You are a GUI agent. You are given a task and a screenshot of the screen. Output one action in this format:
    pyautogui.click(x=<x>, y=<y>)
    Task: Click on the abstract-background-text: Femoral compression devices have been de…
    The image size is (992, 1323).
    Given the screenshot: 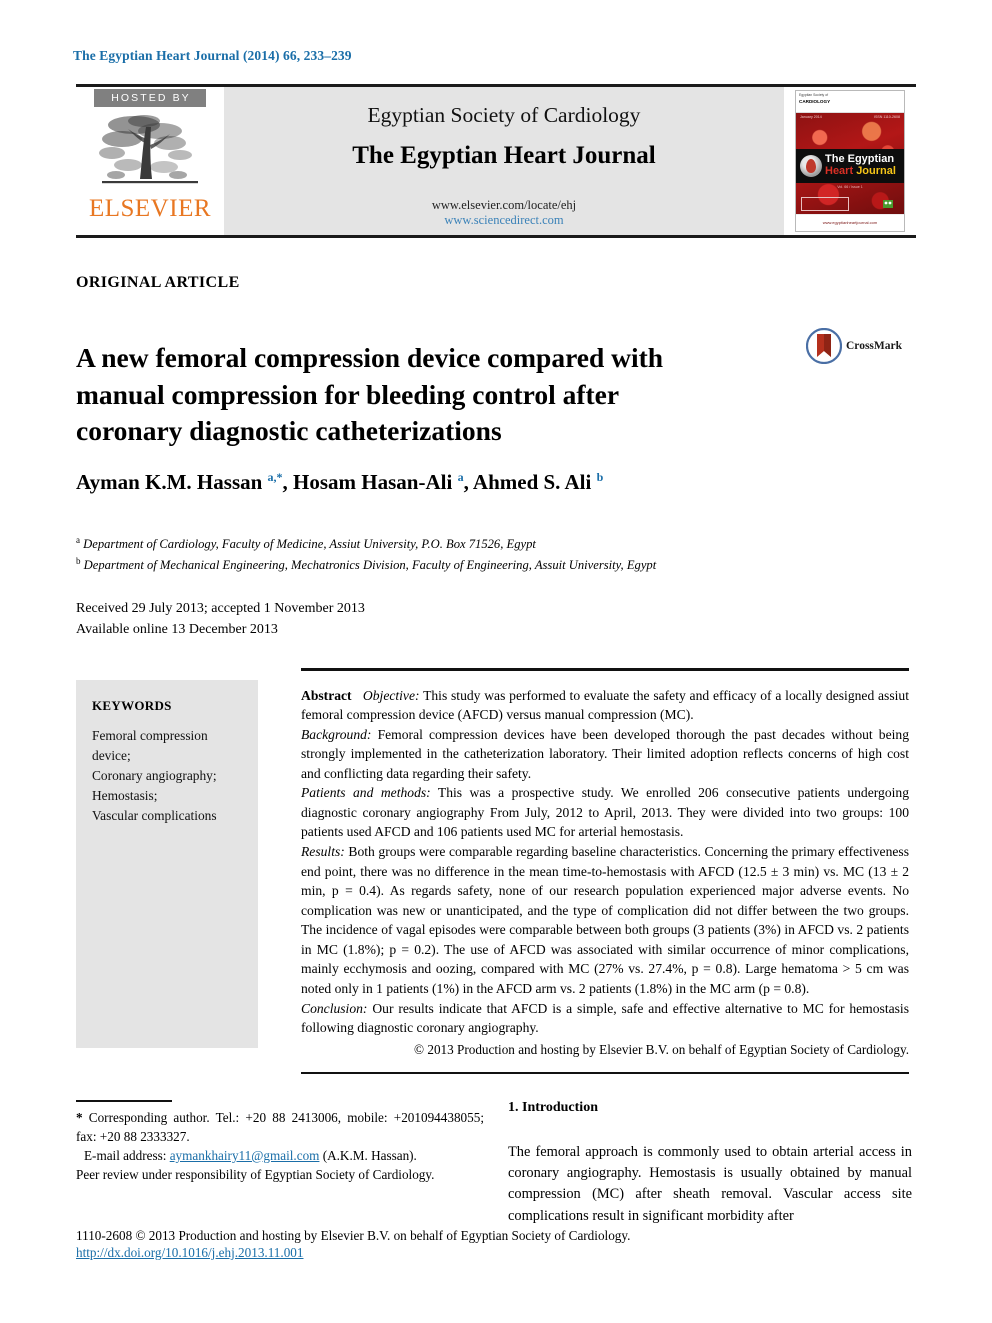 What is the action you would take?
    pyautogui.click(x=605, y=753)
    